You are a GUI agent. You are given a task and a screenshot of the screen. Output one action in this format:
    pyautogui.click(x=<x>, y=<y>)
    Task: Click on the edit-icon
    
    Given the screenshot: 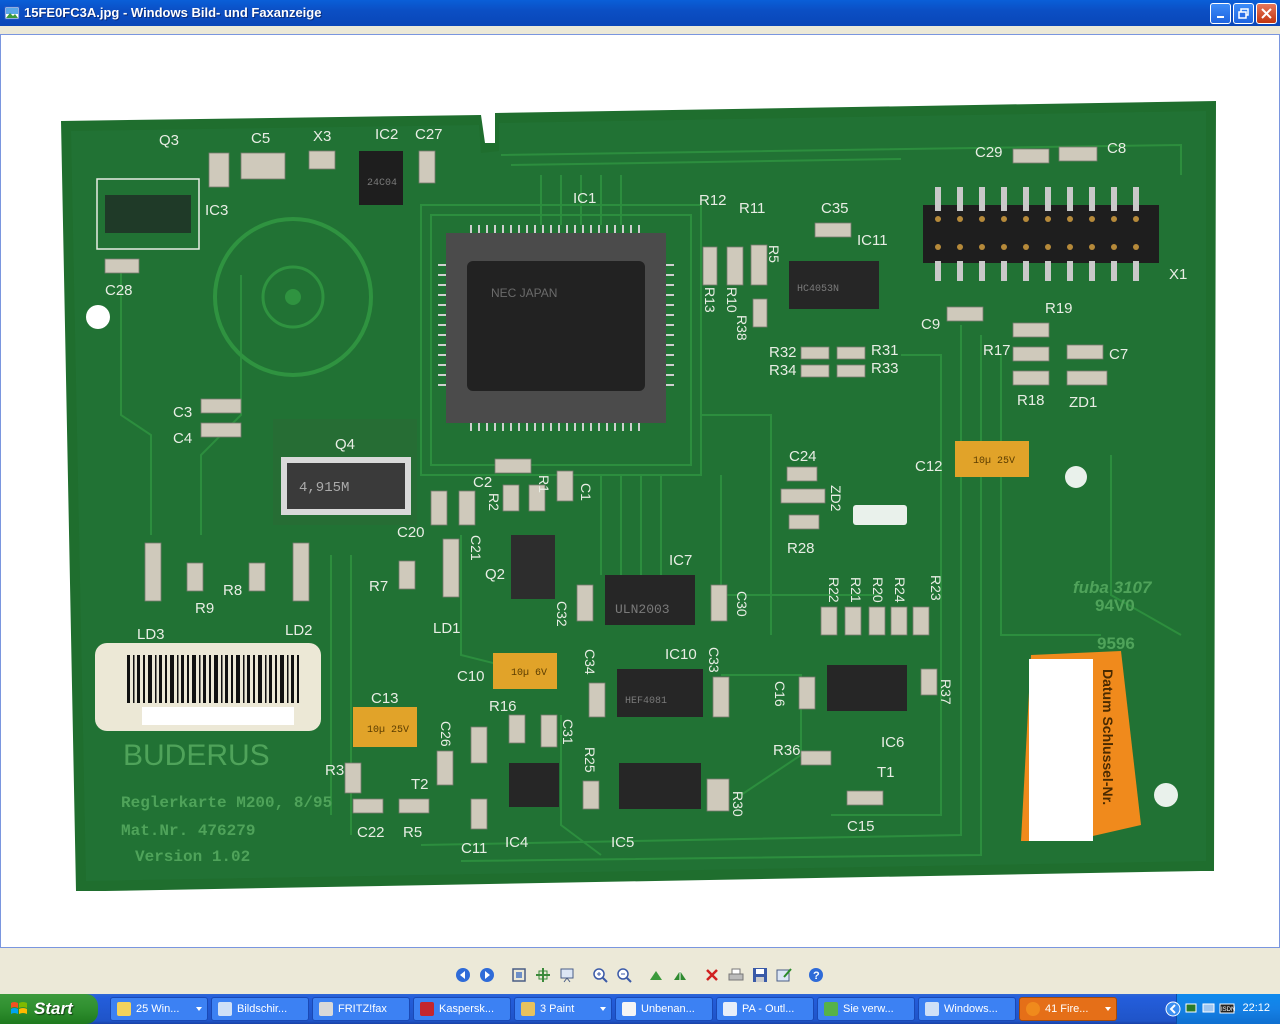 What is the action you would take?
    pyautogui.click(x=784, y=975)
    